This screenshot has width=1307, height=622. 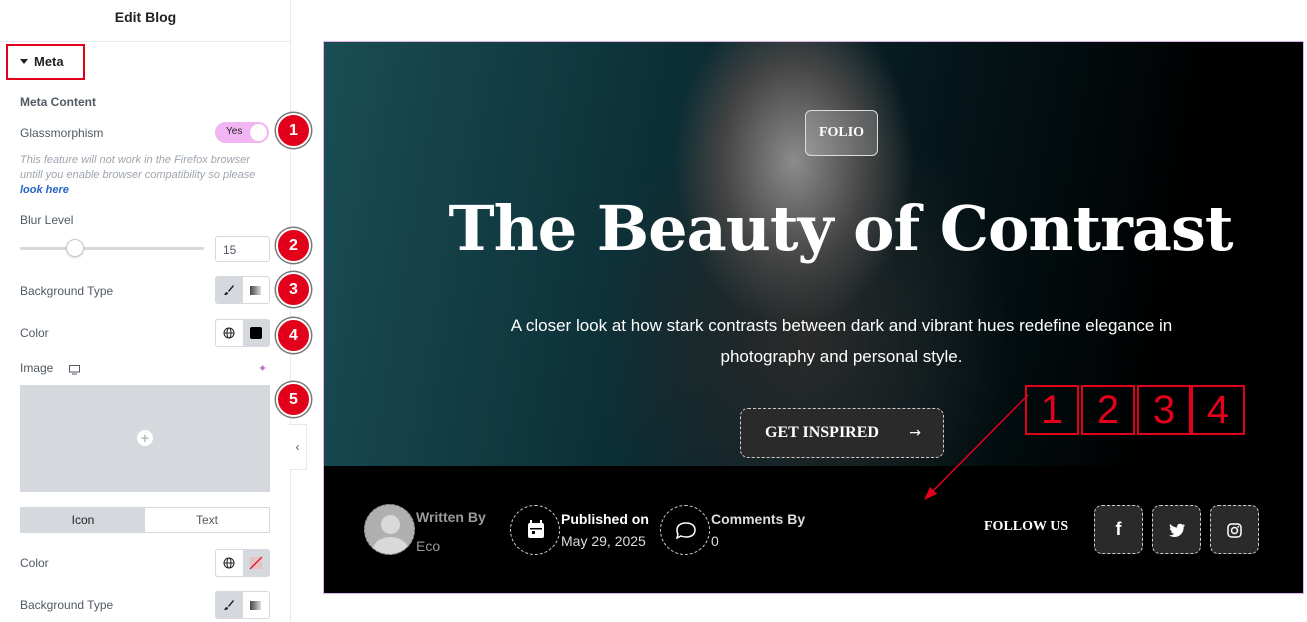 I want to click on calendar-icon, so click(x=535, y=530).